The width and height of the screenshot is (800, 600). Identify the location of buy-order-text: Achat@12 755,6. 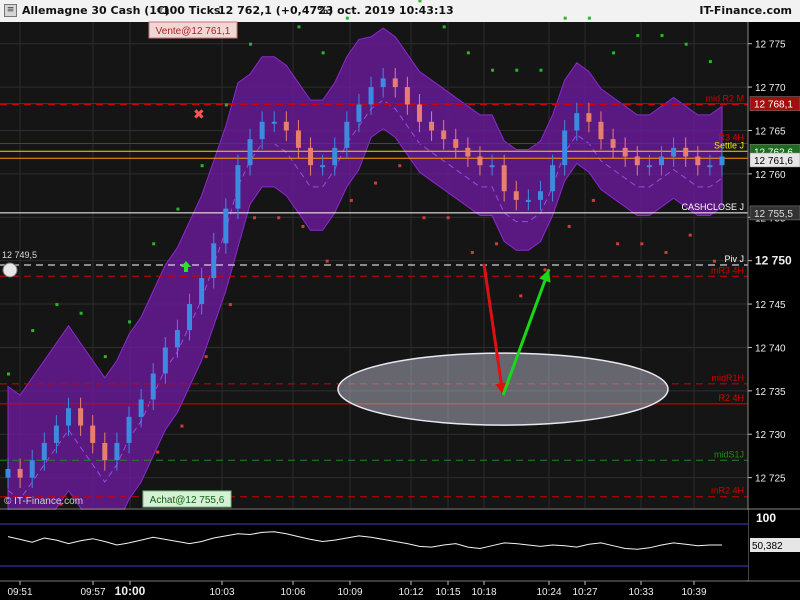
(187, 500).